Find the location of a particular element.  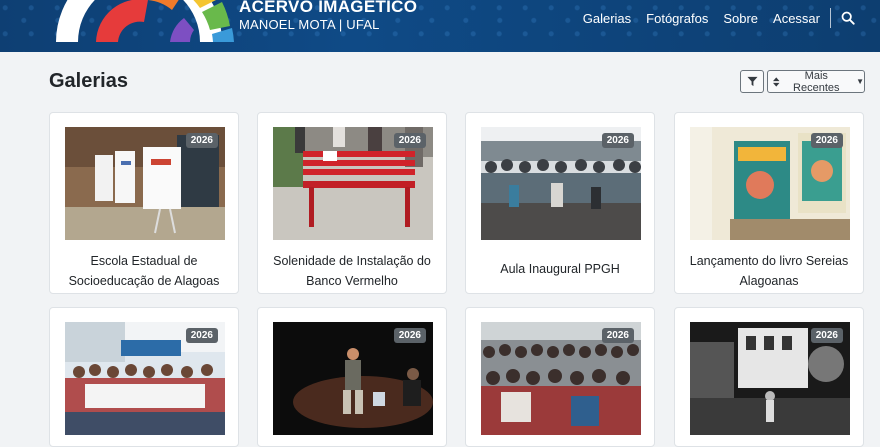

sort-label: Mais Recentes is located at coordinates (816, 81).